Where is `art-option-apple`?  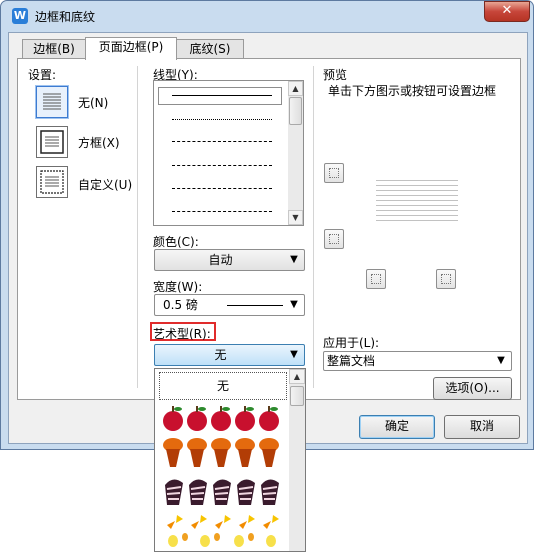 art-option-apple is located at coordinates (223, 419).